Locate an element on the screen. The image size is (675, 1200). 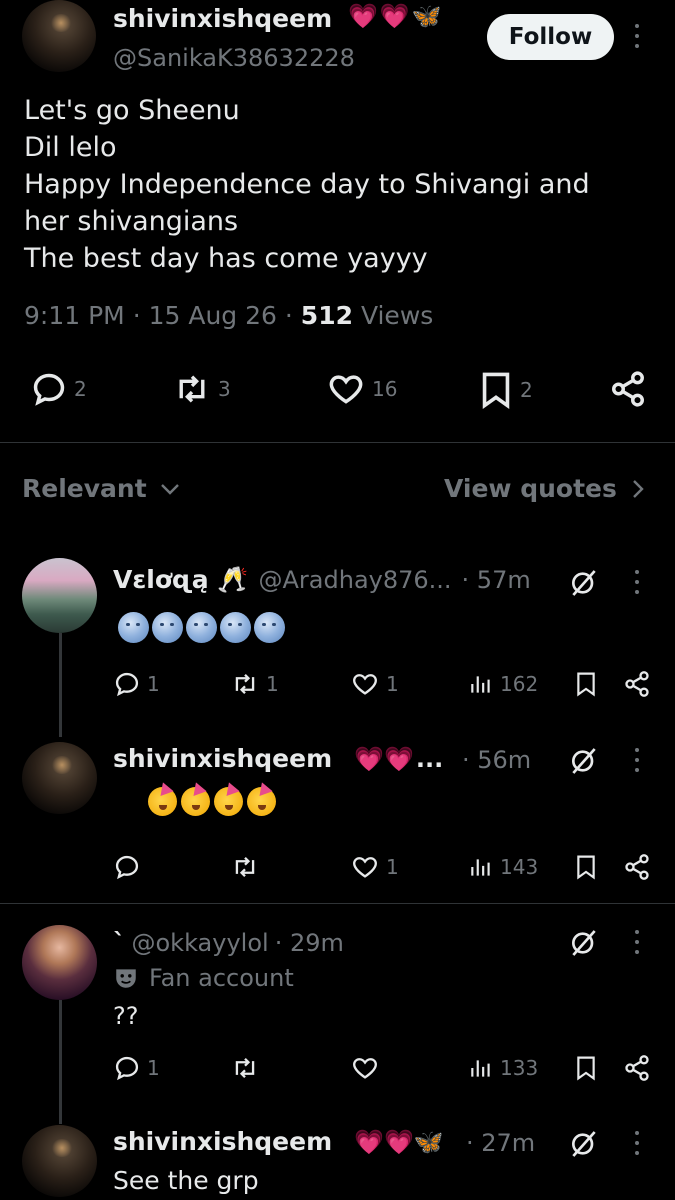
chevron-down-icon is located at coordinates (169, 489).